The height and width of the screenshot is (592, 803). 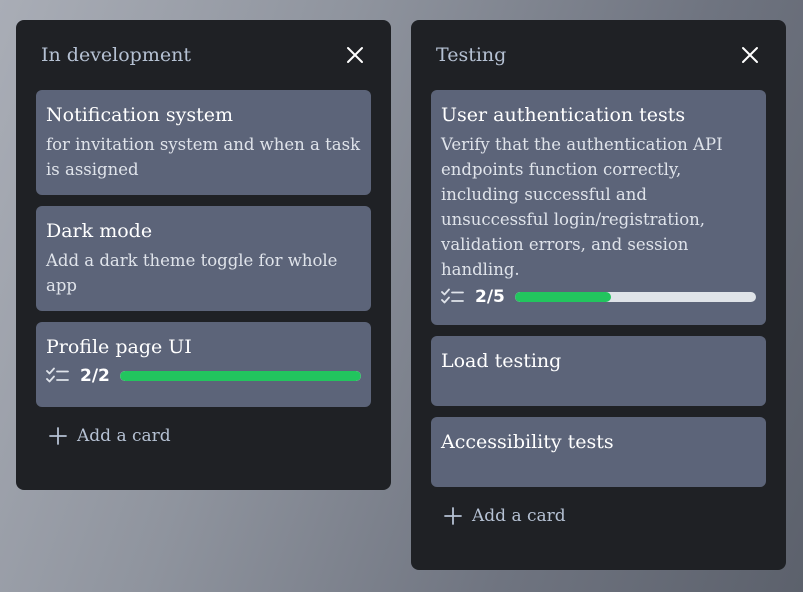 I want to click on column-header: Testing, so click(x=598, y=55).